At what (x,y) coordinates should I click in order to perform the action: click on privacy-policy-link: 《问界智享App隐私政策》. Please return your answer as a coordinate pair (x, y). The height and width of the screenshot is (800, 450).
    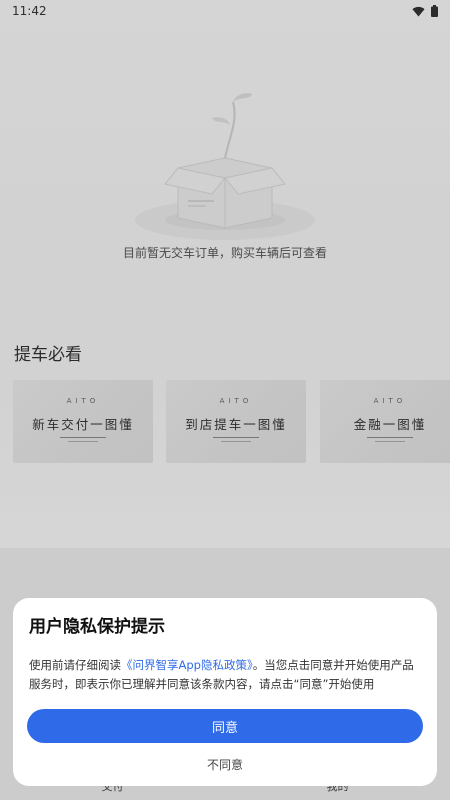
    Looking at the image, I should click on (187, 665).